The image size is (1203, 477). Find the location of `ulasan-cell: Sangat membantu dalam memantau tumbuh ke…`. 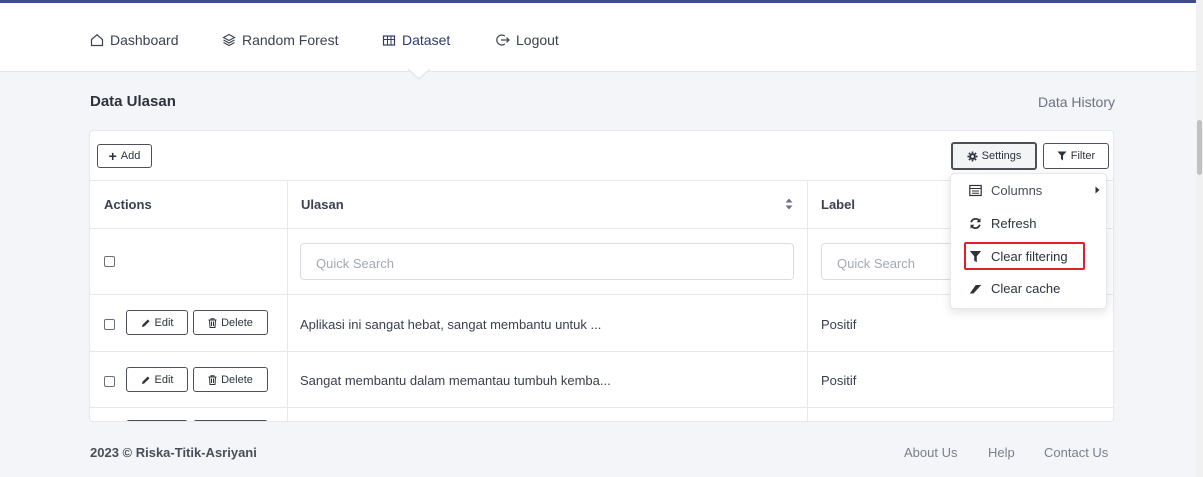

ulasan-cell: Sangat membantu dalam memantau tumbuh ke… is located at coordinates (455, 380).